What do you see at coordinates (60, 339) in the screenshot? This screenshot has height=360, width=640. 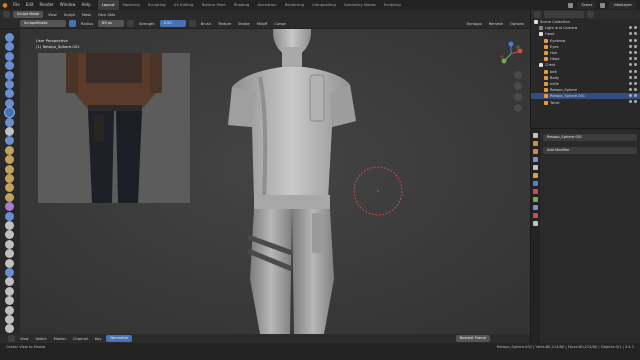 I see `timeline-marker-menu: Marker` at bounding box center [60, 339].